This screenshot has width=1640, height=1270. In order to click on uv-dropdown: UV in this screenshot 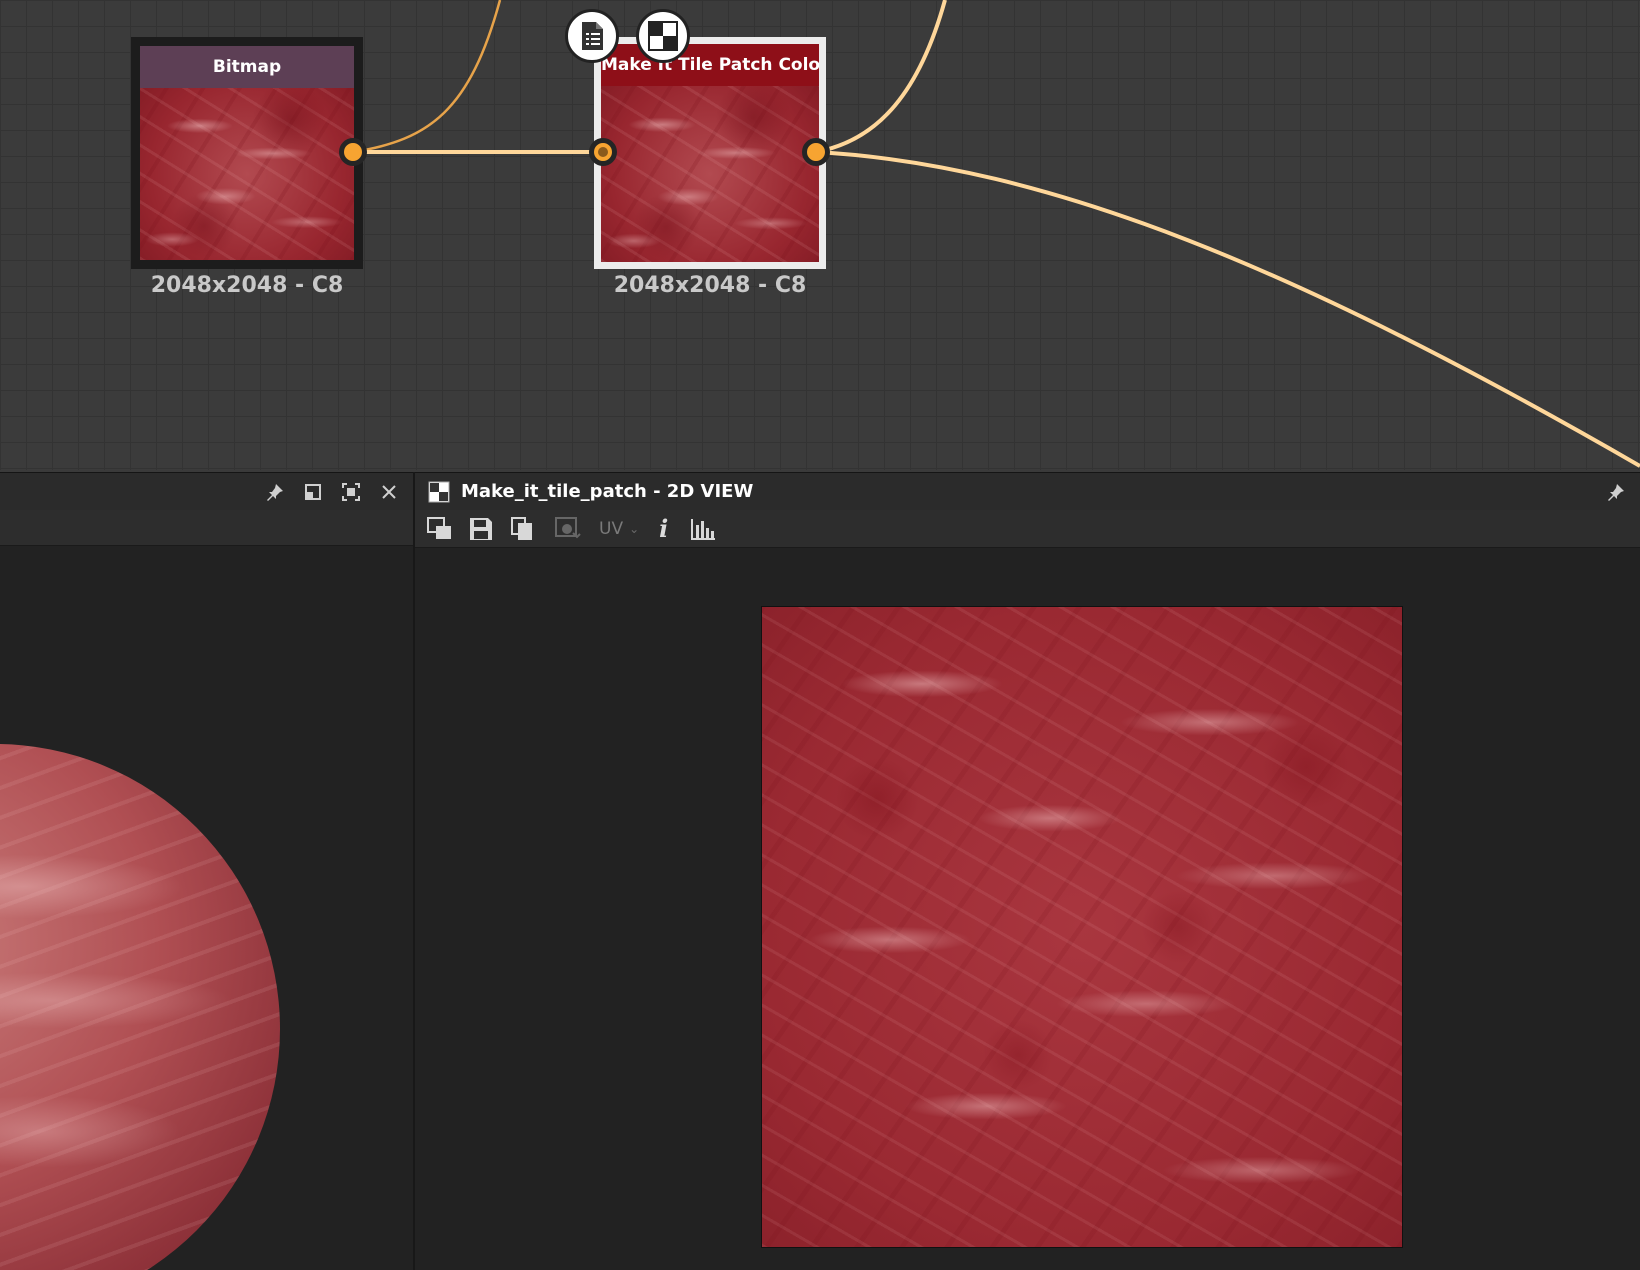, I will do `click(611, 529)`.